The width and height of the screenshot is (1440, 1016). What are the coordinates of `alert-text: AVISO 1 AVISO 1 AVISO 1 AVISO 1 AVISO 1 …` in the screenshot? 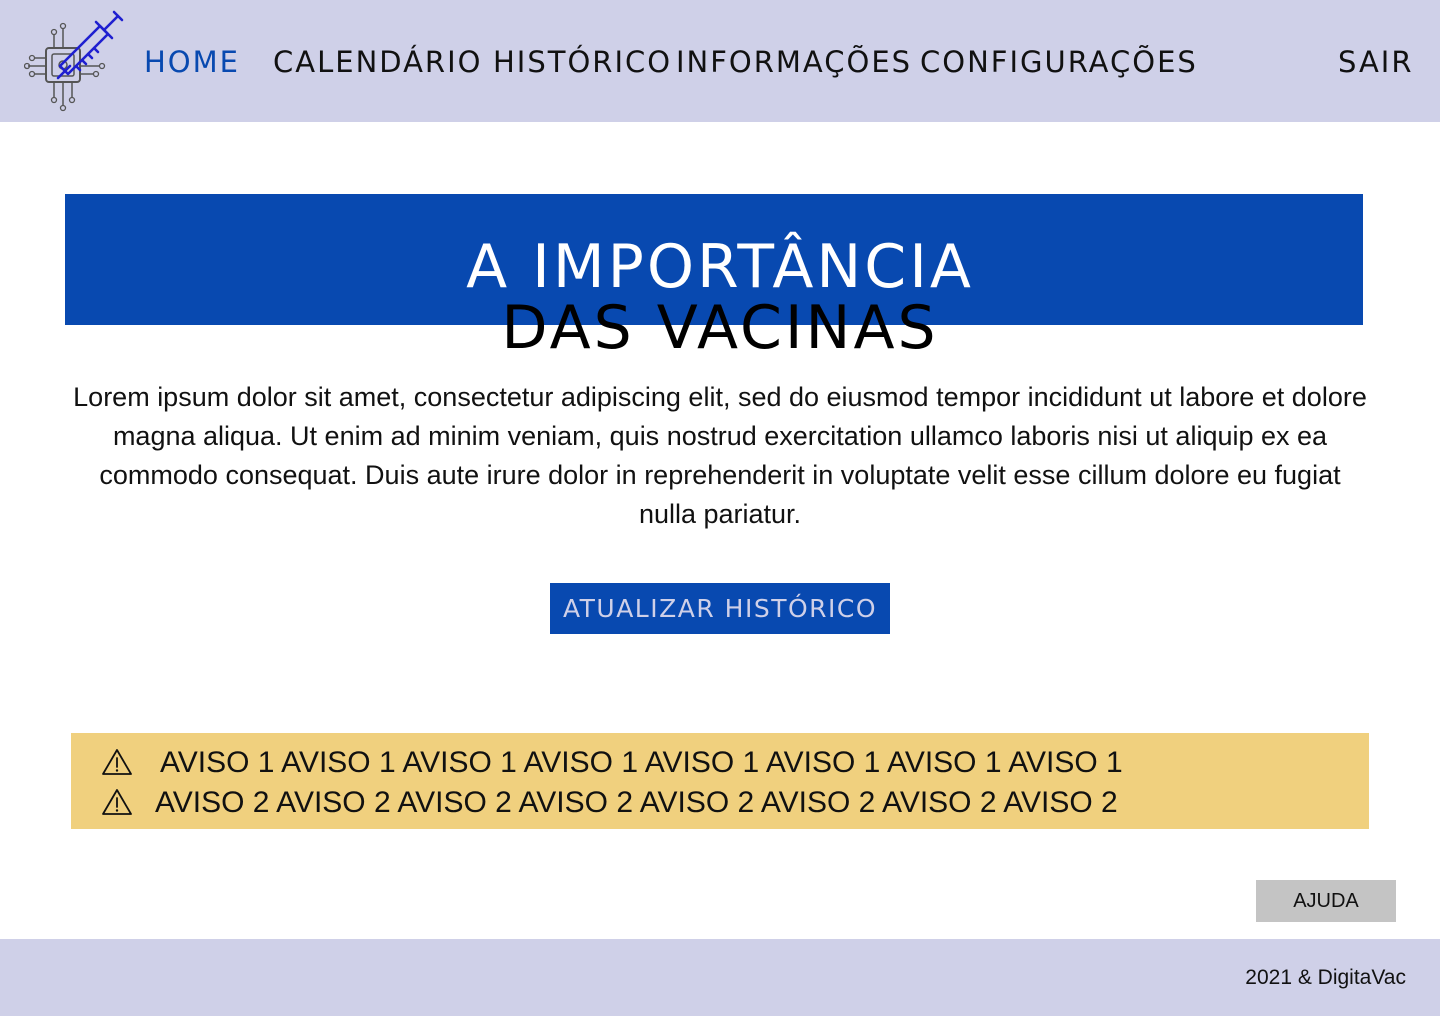 It's located at (641, 762).